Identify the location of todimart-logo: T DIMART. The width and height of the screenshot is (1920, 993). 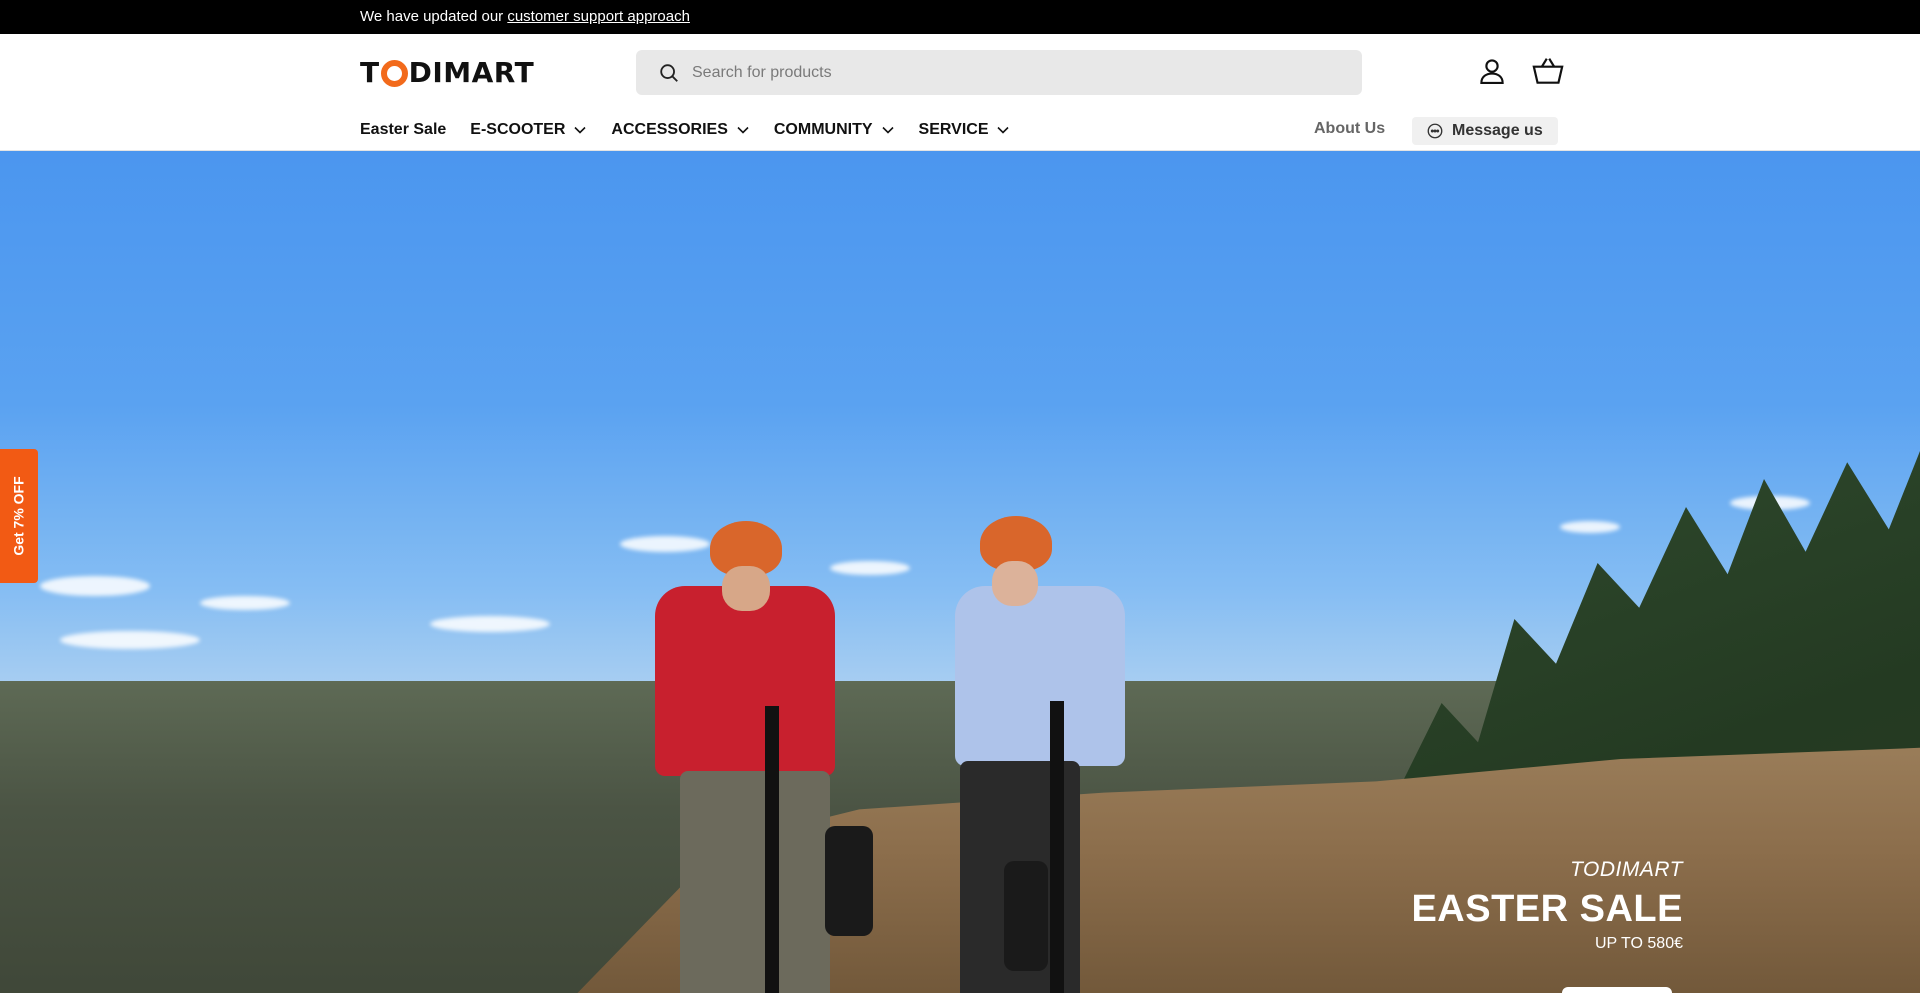
(447, 72).